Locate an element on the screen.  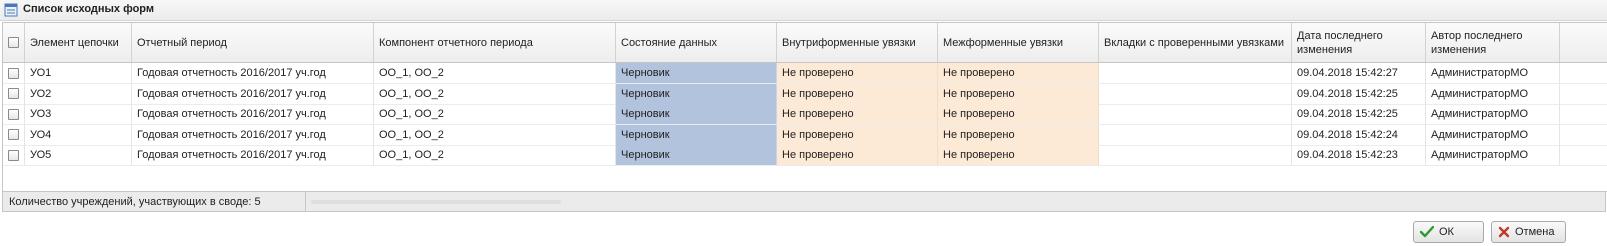
cell-chain-element: УО1 is located at coordinates (78, 73).